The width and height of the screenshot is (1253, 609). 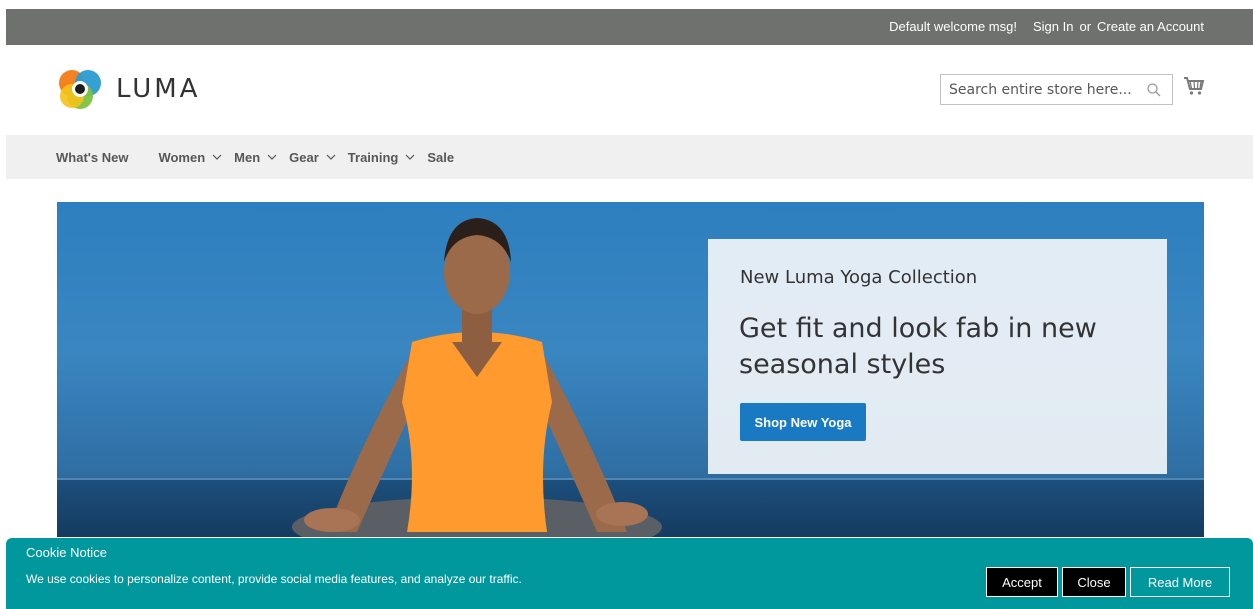 I want to click on nav-item-gear: Gear, so click(x=312, y=157).